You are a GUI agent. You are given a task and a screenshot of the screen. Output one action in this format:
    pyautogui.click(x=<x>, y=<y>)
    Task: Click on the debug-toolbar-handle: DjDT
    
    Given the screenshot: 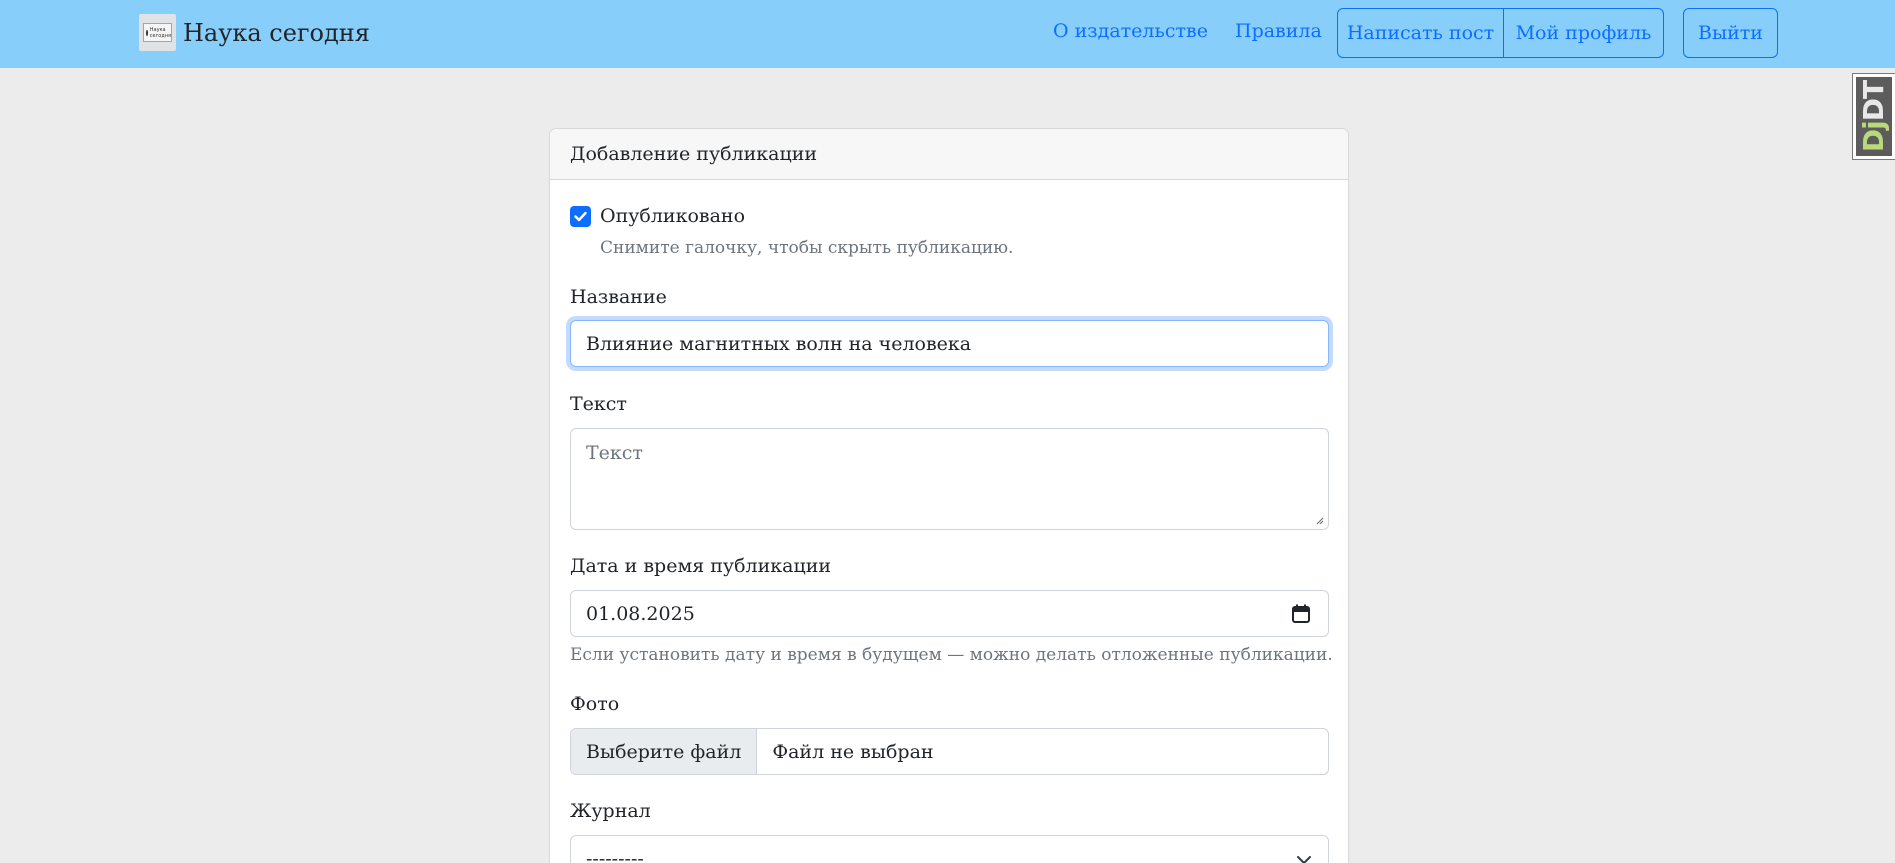 What is the action you would take?
    pyautogui.click(x=1873, y=116)
    